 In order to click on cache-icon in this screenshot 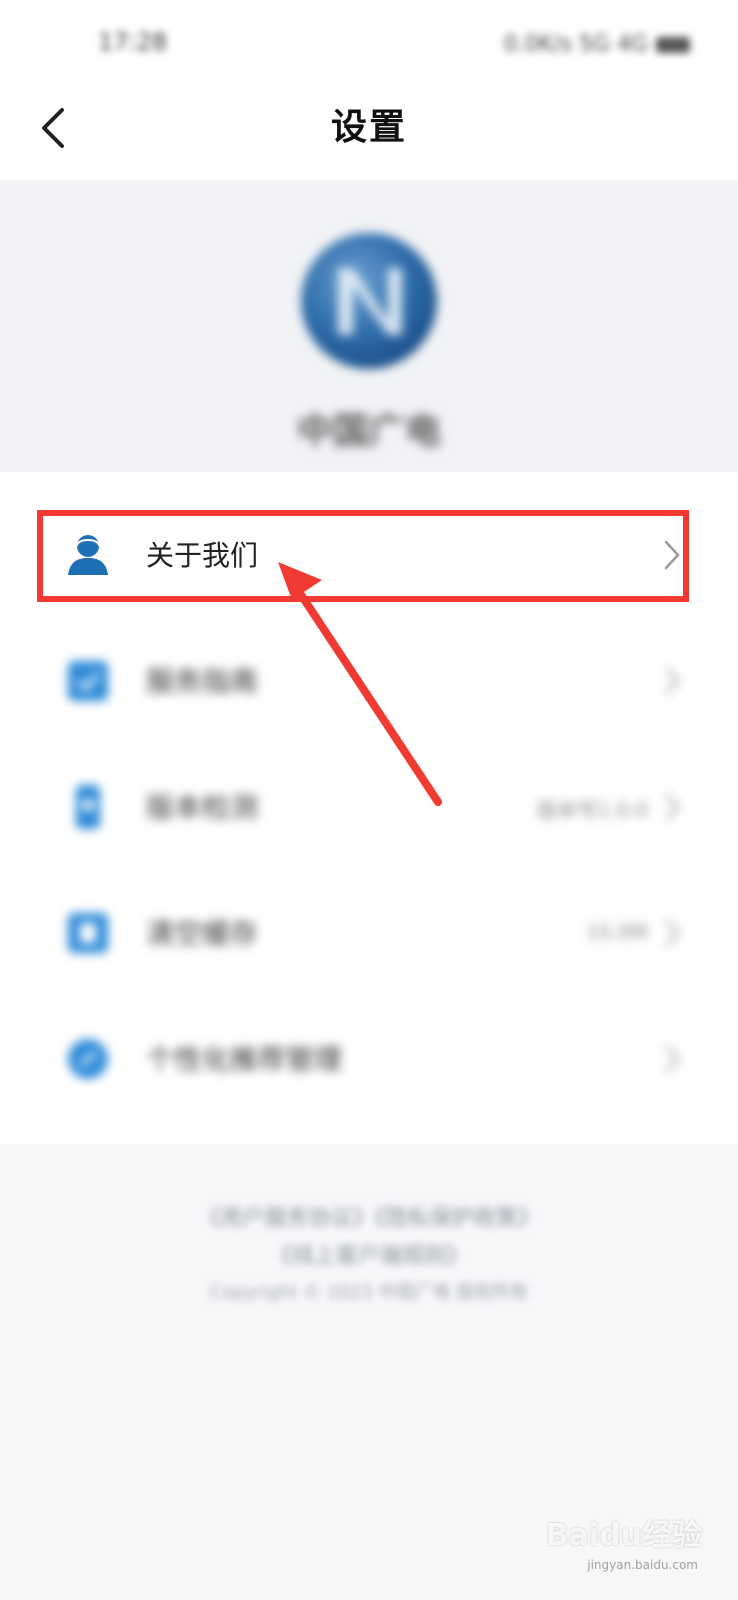, I will do `click(88, 933)`.